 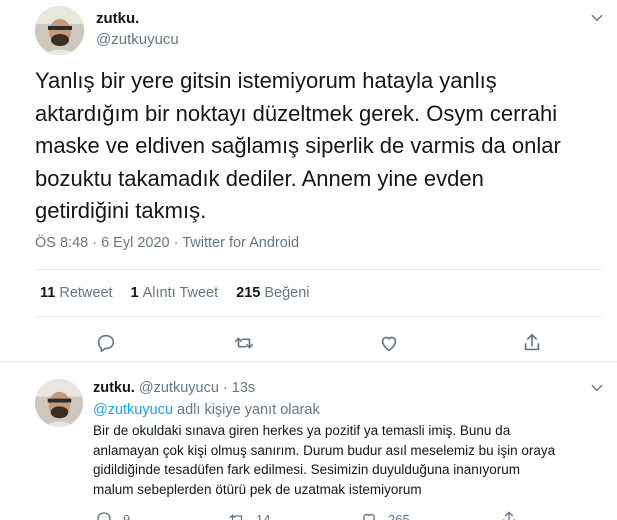 I want to click on quote-stat: 1 Alıntı Tweet, so click(x=175, y=293).